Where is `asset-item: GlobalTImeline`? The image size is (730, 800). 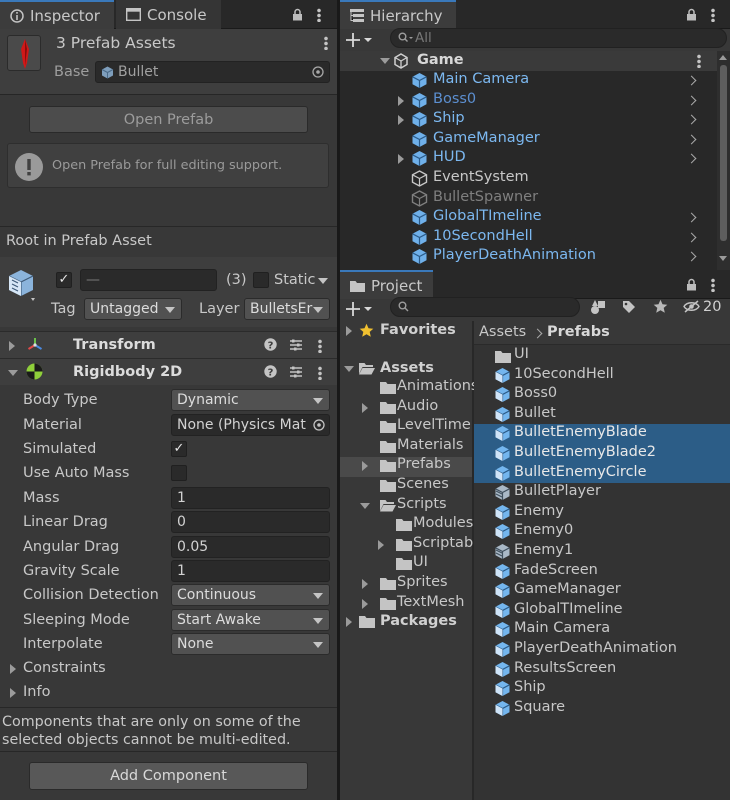
asset-item: GlobalTImeline is located at coordinates (602, 611).